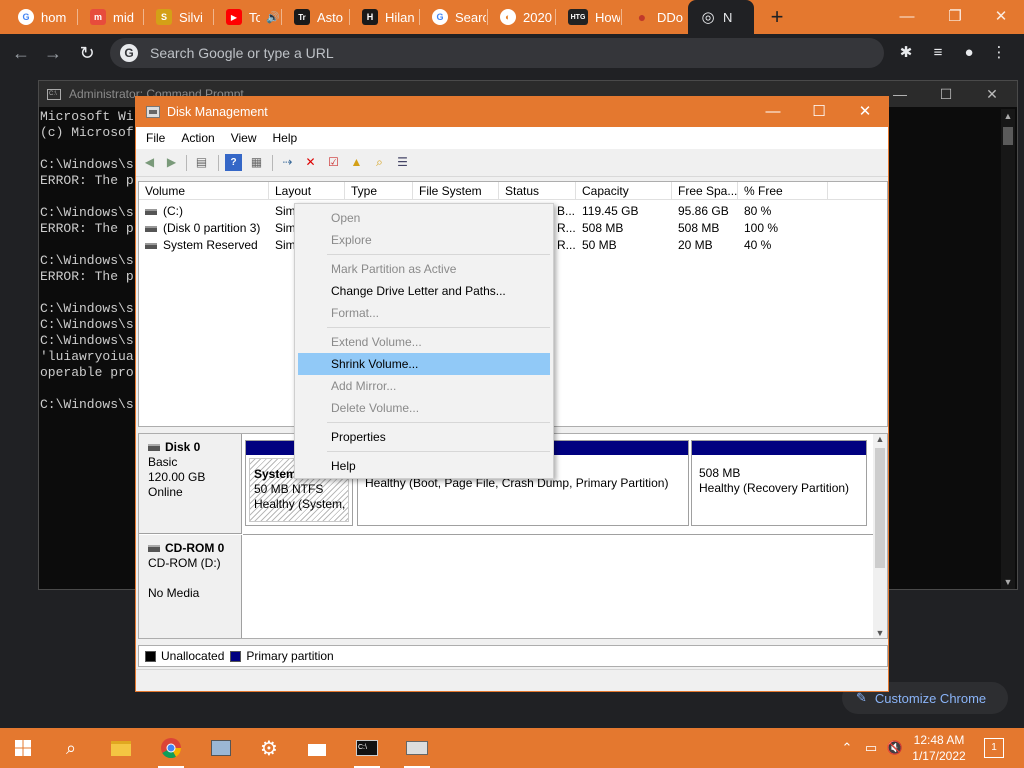  Describe the element at coordinates (356, 162) in the screenshot. I see `folder-up-icon: ▲` at that location.